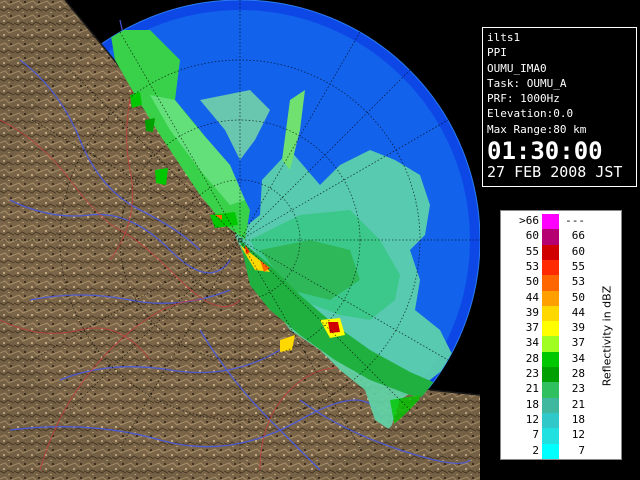 The image size is (640, 480). Describe the element at coordinates (532, 251) in the screenshot. I see `legend-row-low: 55` at that location.